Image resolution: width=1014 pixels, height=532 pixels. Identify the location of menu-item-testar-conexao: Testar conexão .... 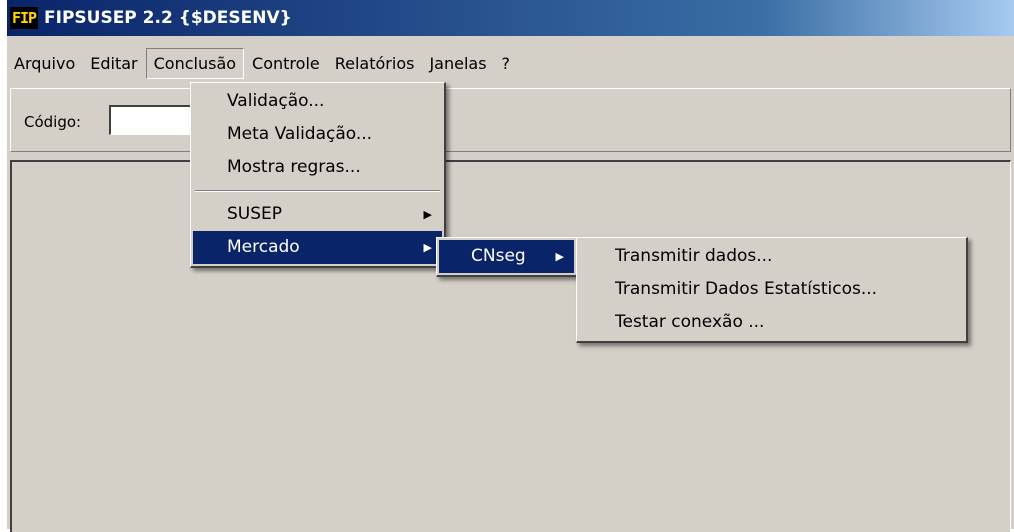
(771, 322).